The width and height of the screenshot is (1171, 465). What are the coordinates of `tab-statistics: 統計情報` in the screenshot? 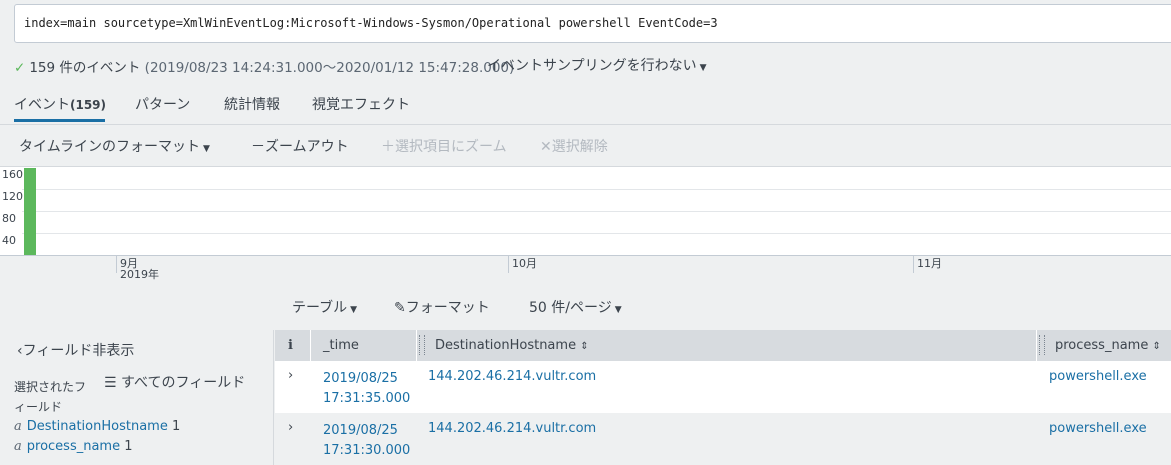 It's located at (252, 104).